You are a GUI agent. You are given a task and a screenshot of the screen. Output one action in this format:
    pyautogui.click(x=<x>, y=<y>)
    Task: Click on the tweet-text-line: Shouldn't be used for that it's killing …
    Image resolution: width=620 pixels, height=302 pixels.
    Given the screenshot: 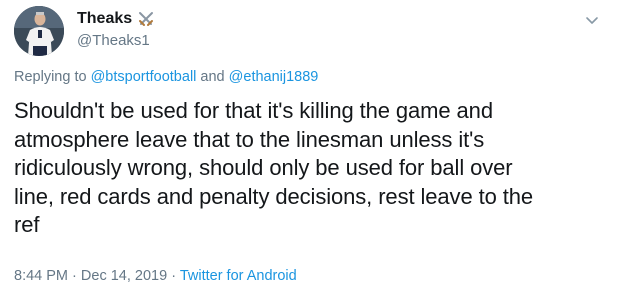 What is the action you would take?
    pyautogui.click(x=253, y=110)
    